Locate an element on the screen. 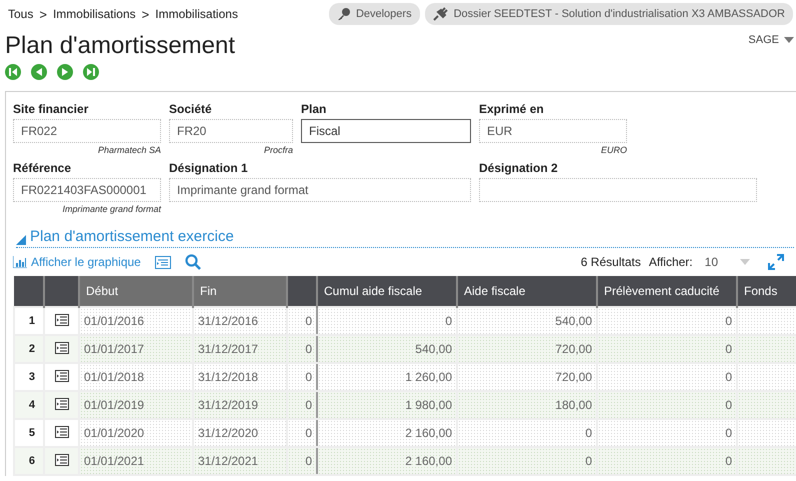  row-number: 6 is located at coordinates (29, 461).